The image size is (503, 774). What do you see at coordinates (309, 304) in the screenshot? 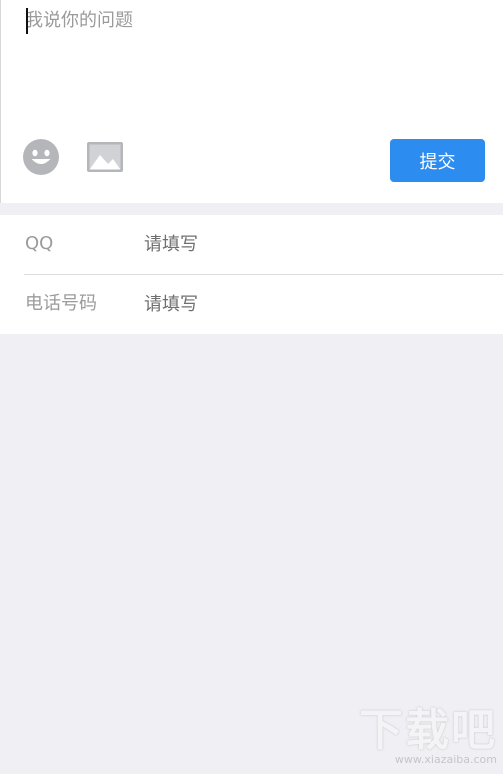
I see `phone-input` at bounding box center [309, 304].